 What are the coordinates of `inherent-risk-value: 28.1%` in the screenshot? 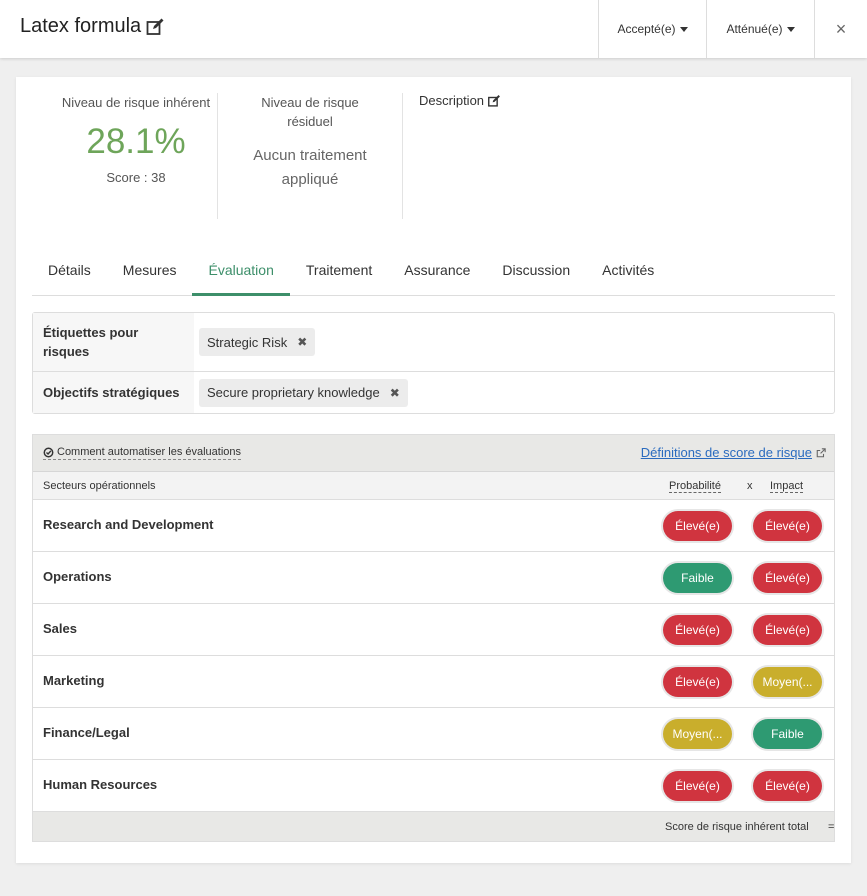 It's located at (136, 141).